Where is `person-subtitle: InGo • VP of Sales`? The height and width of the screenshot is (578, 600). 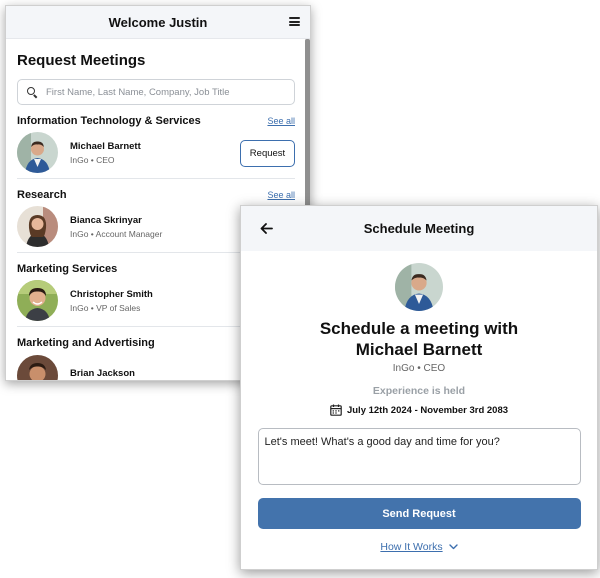 person-subtitle: InGo • VP of Sales is located at coordinates (105, 307).